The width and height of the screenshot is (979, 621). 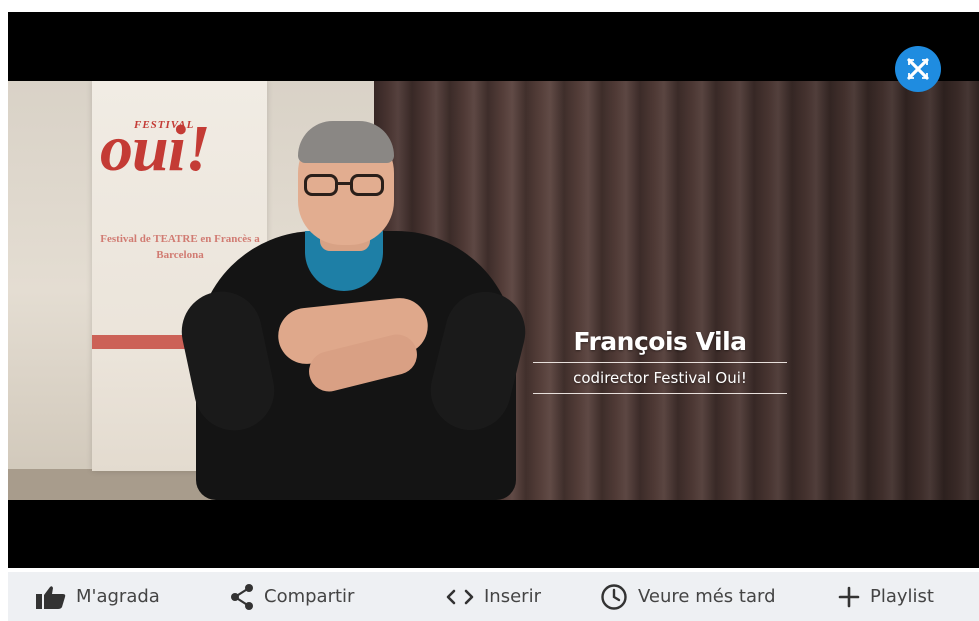 I want to click on playlist-label: Playlist, so click(x=902, y=596).